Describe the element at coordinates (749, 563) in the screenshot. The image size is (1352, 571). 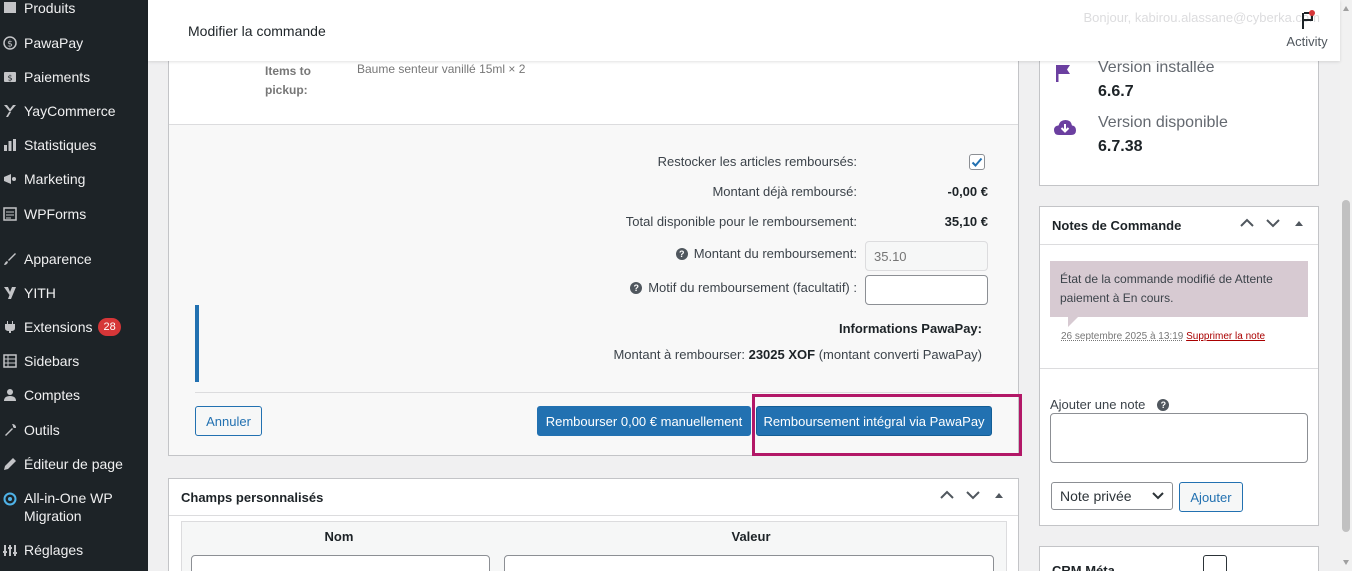
I see `custom-field-value-input` at that location.